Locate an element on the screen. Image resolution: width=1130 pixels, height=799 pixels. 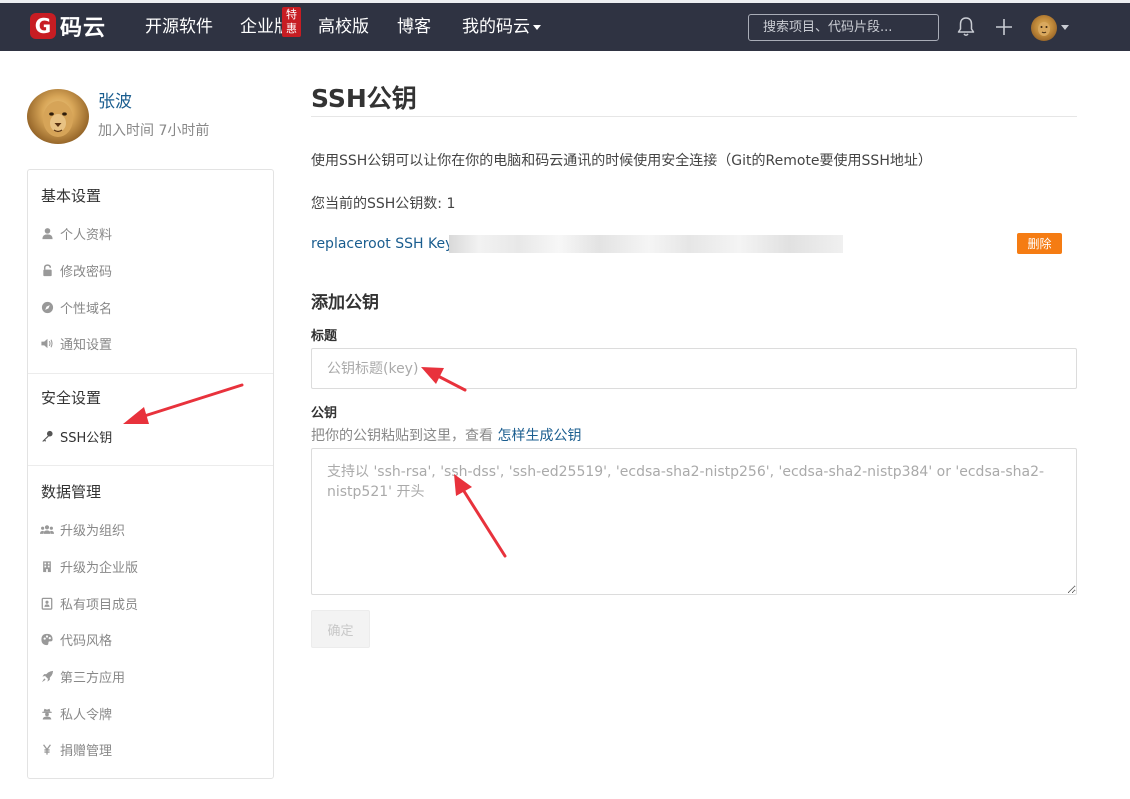
nav-open-source: 开源软件 is located at coordinates (179, 27).